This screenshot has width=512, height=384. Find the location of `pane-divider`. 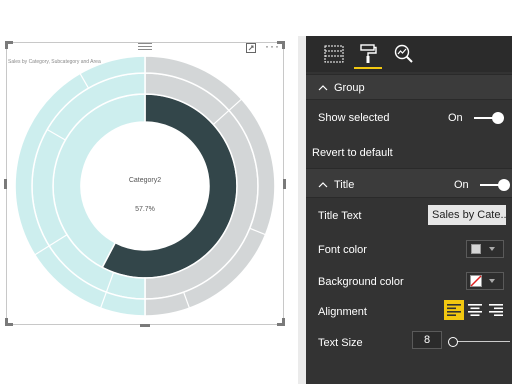

pane-divider is located at coordinates (302, 210).